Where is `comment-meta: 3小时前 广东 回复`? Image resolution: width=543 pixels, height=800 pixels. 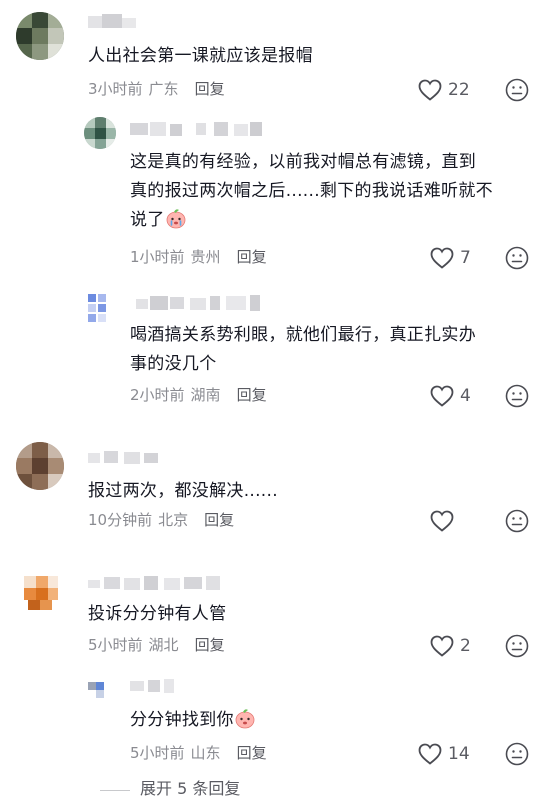
comment-meta: 3小时前 广东 回复 is located at coordinates (156, 89).